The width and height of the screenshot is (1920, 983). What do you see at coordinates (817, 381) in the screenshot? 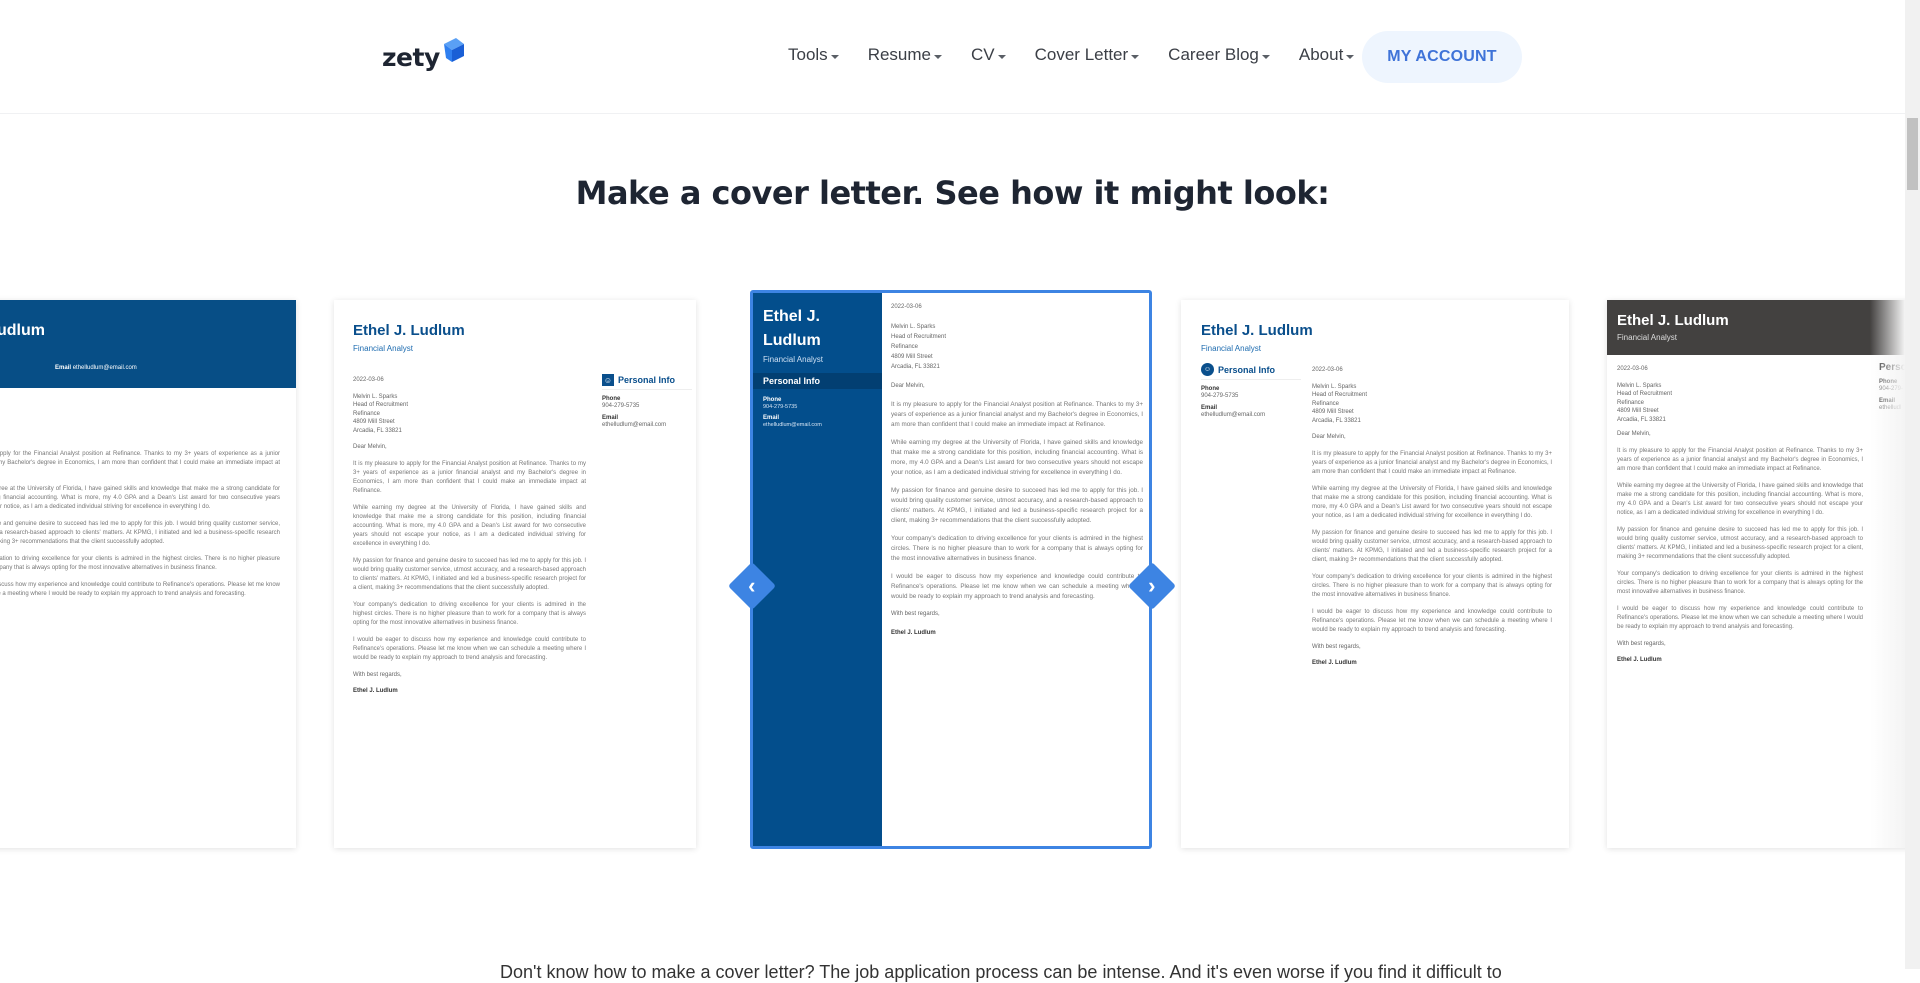
I see `personal-info-heading: Personal Info` at bounding box center [817, 381].